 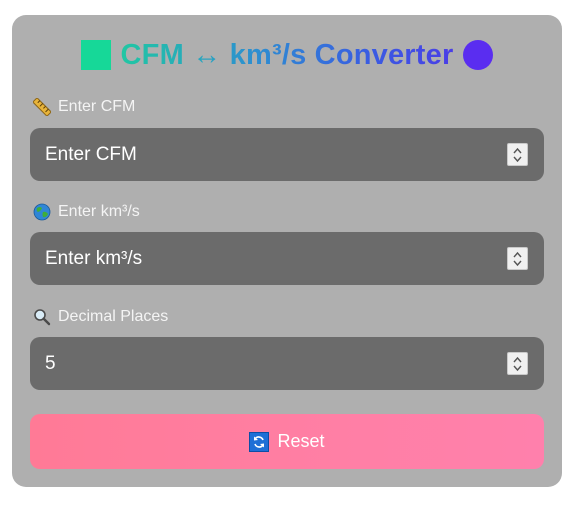 What do you see at coordinates (42, 317) in the screenshot?
I see `magnifier-icon` at bounding box center [42, 317].